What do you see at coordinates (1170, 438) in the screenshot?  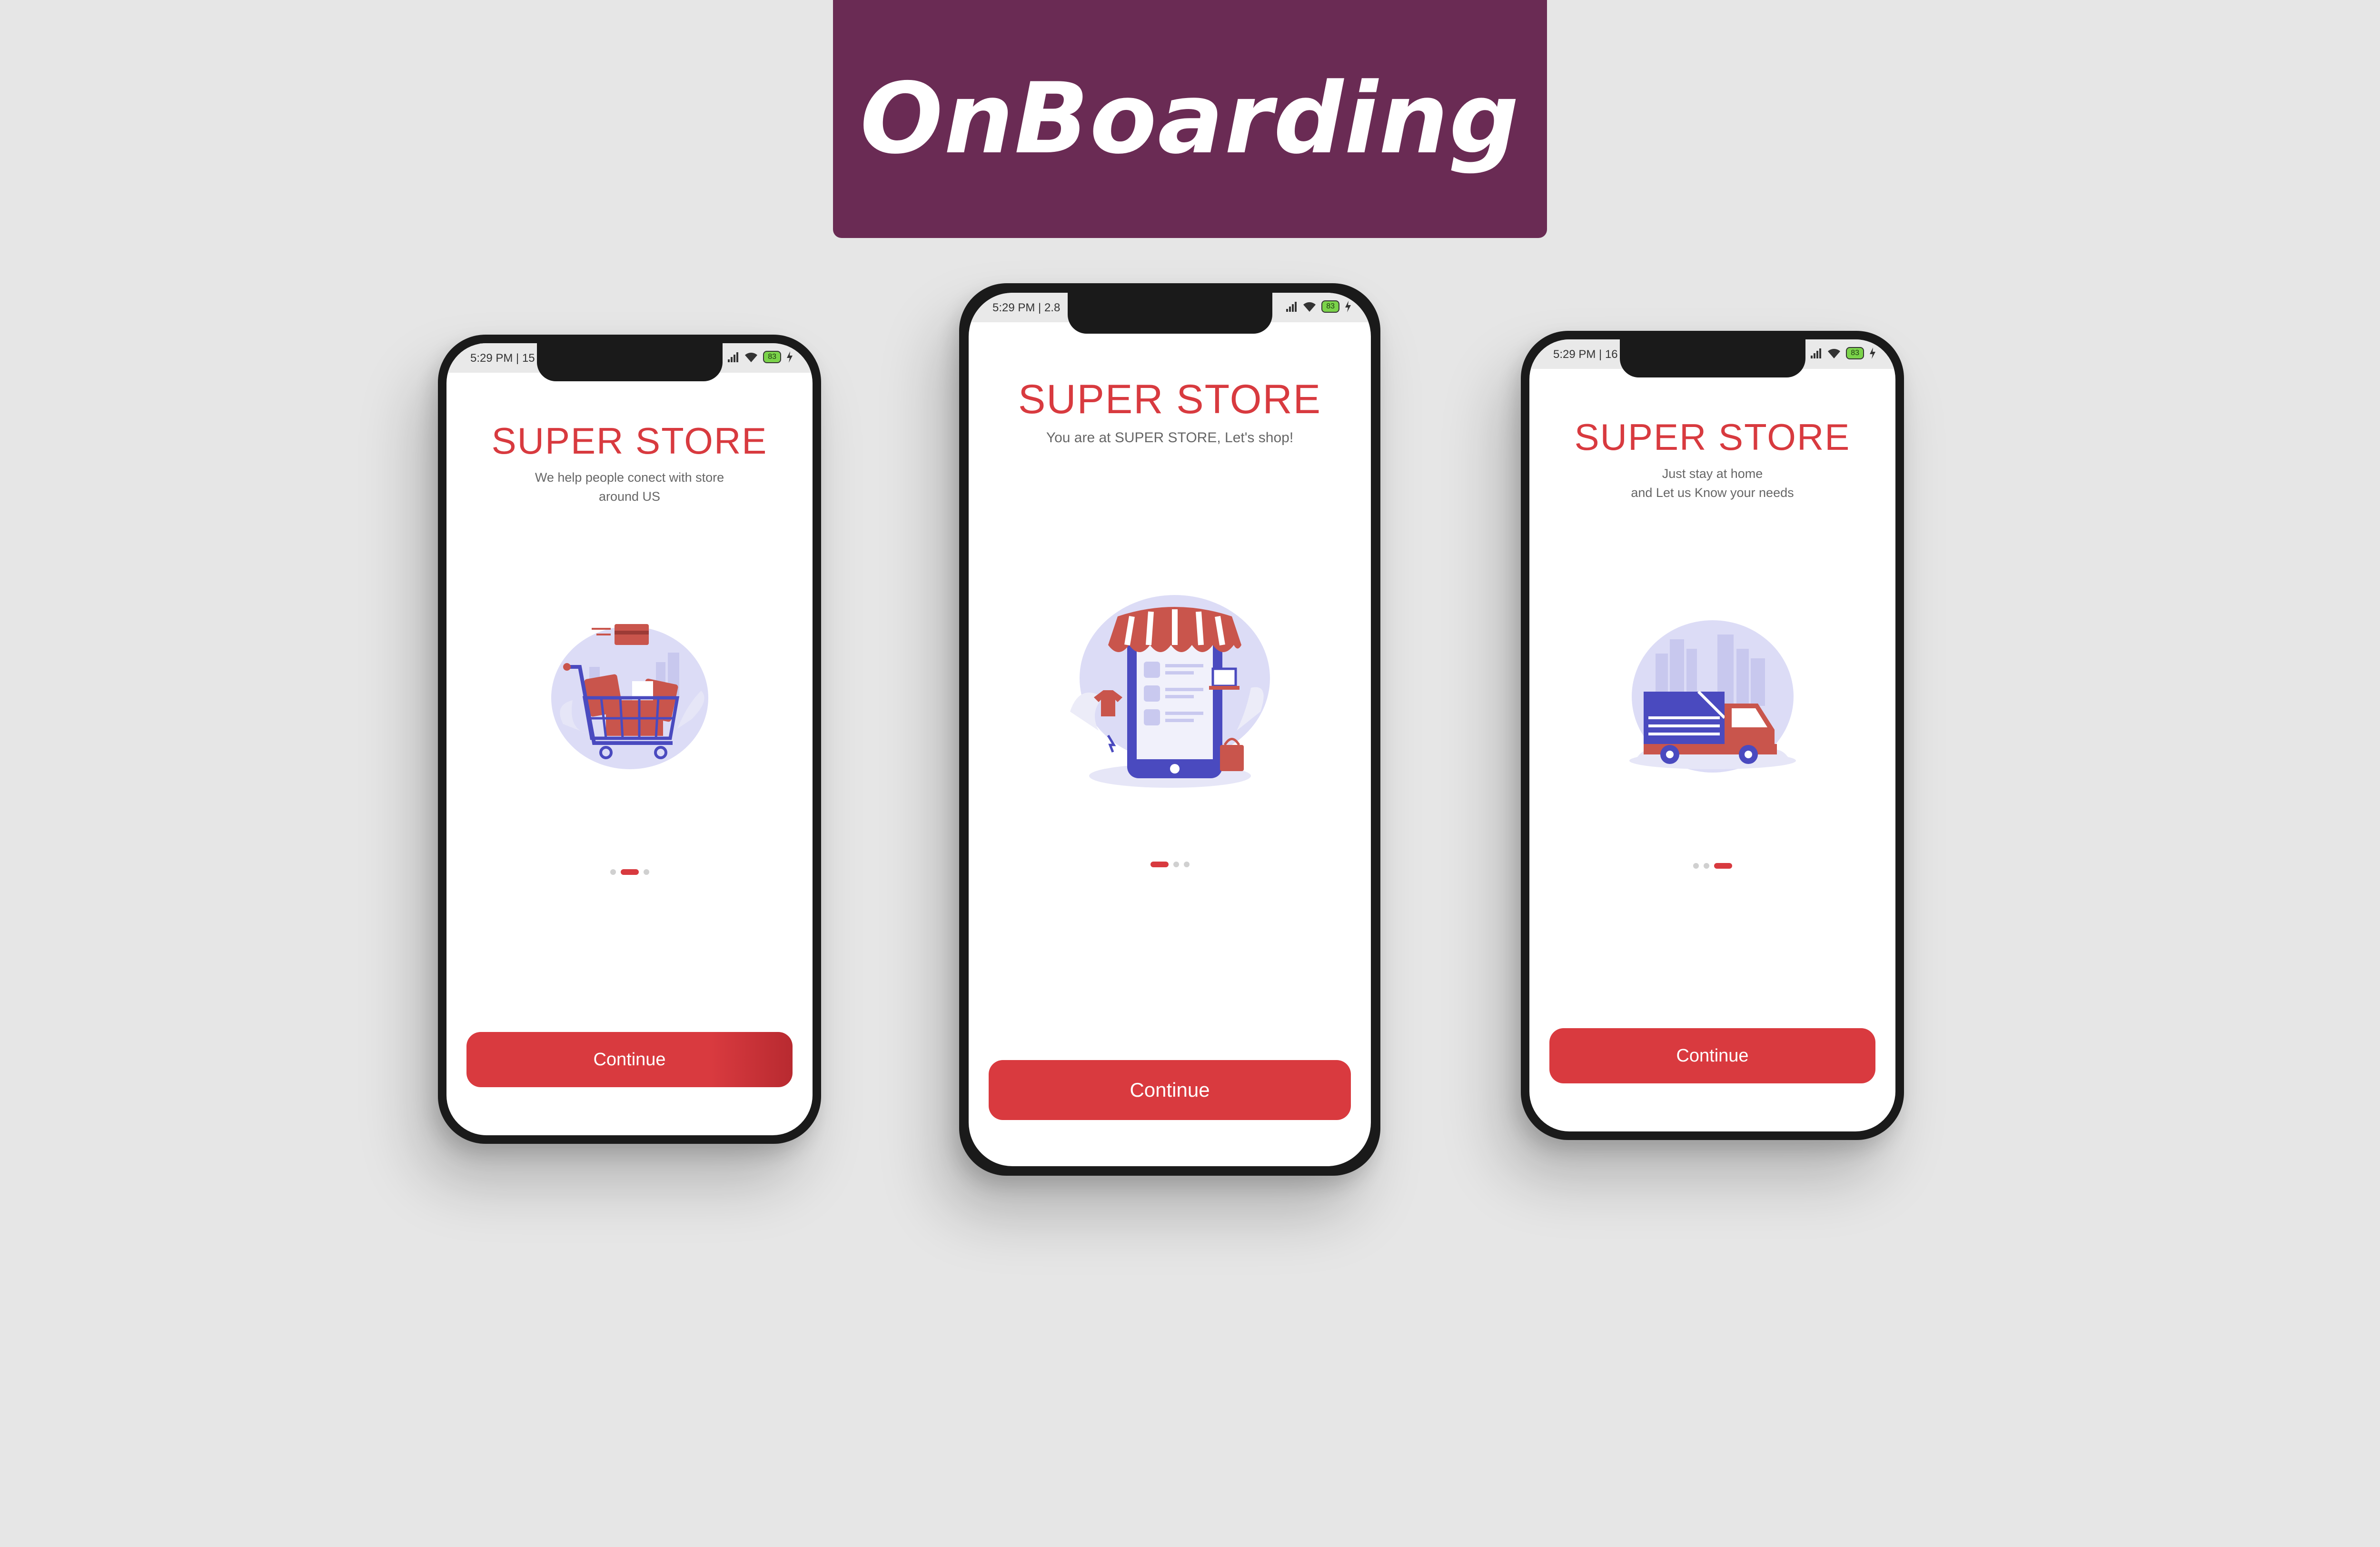 I see `onboarding-subtitle: You are at SUPER STORE, Let's shop!` at bounding box center [1170, 438].